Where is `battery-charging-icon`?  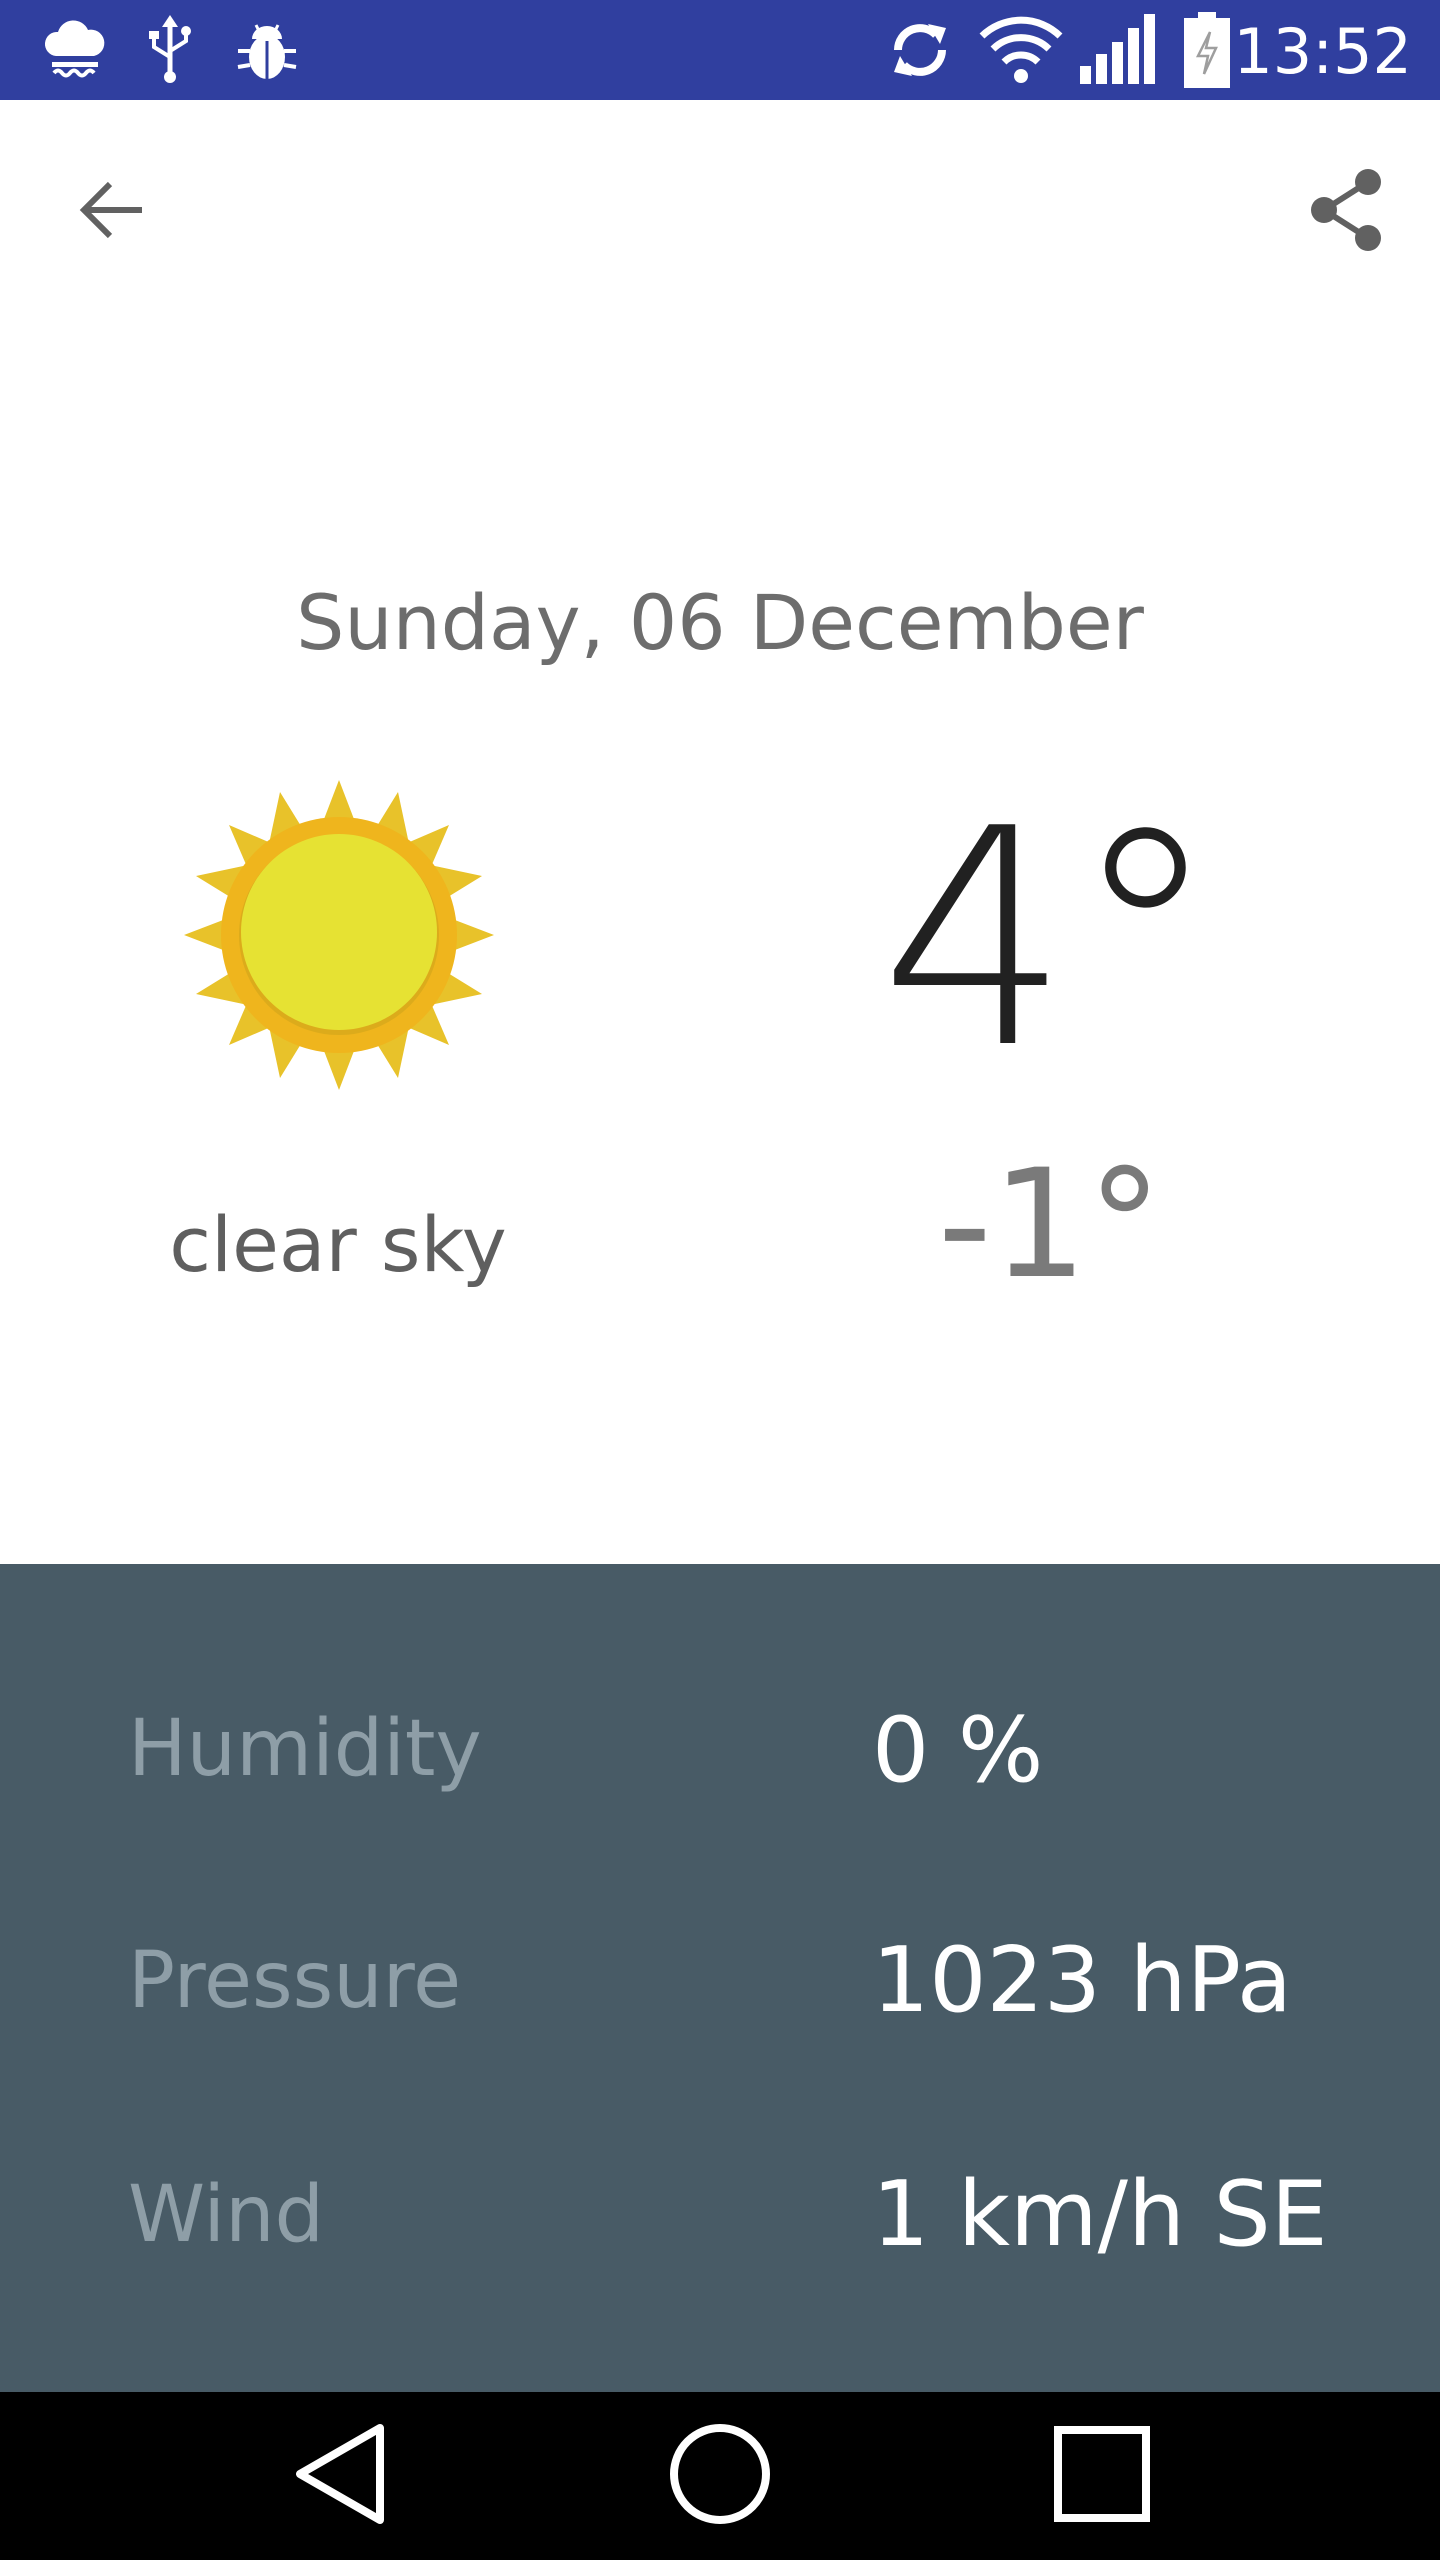 battery-charging-icon is located at coordinates (1207, 50).